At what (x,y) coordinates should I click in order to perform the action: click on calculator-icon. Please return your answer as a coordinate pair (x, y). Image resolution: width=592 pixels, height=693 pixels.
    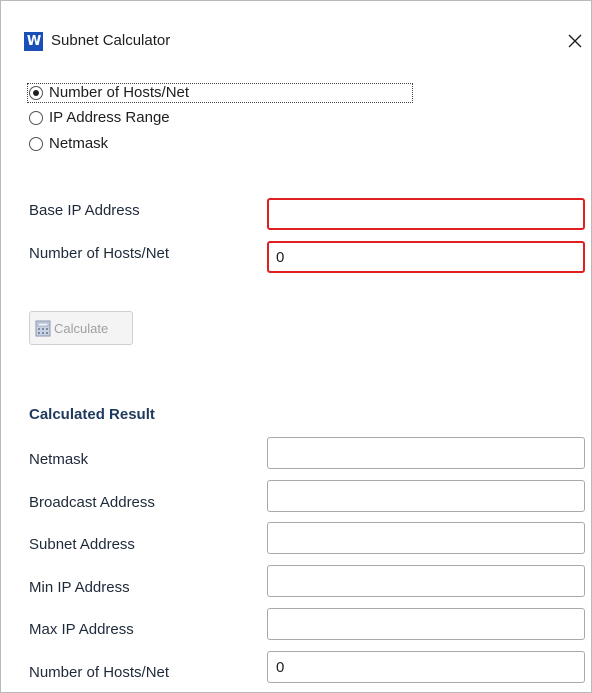
    Looking at the image, I should click on (43, 328).